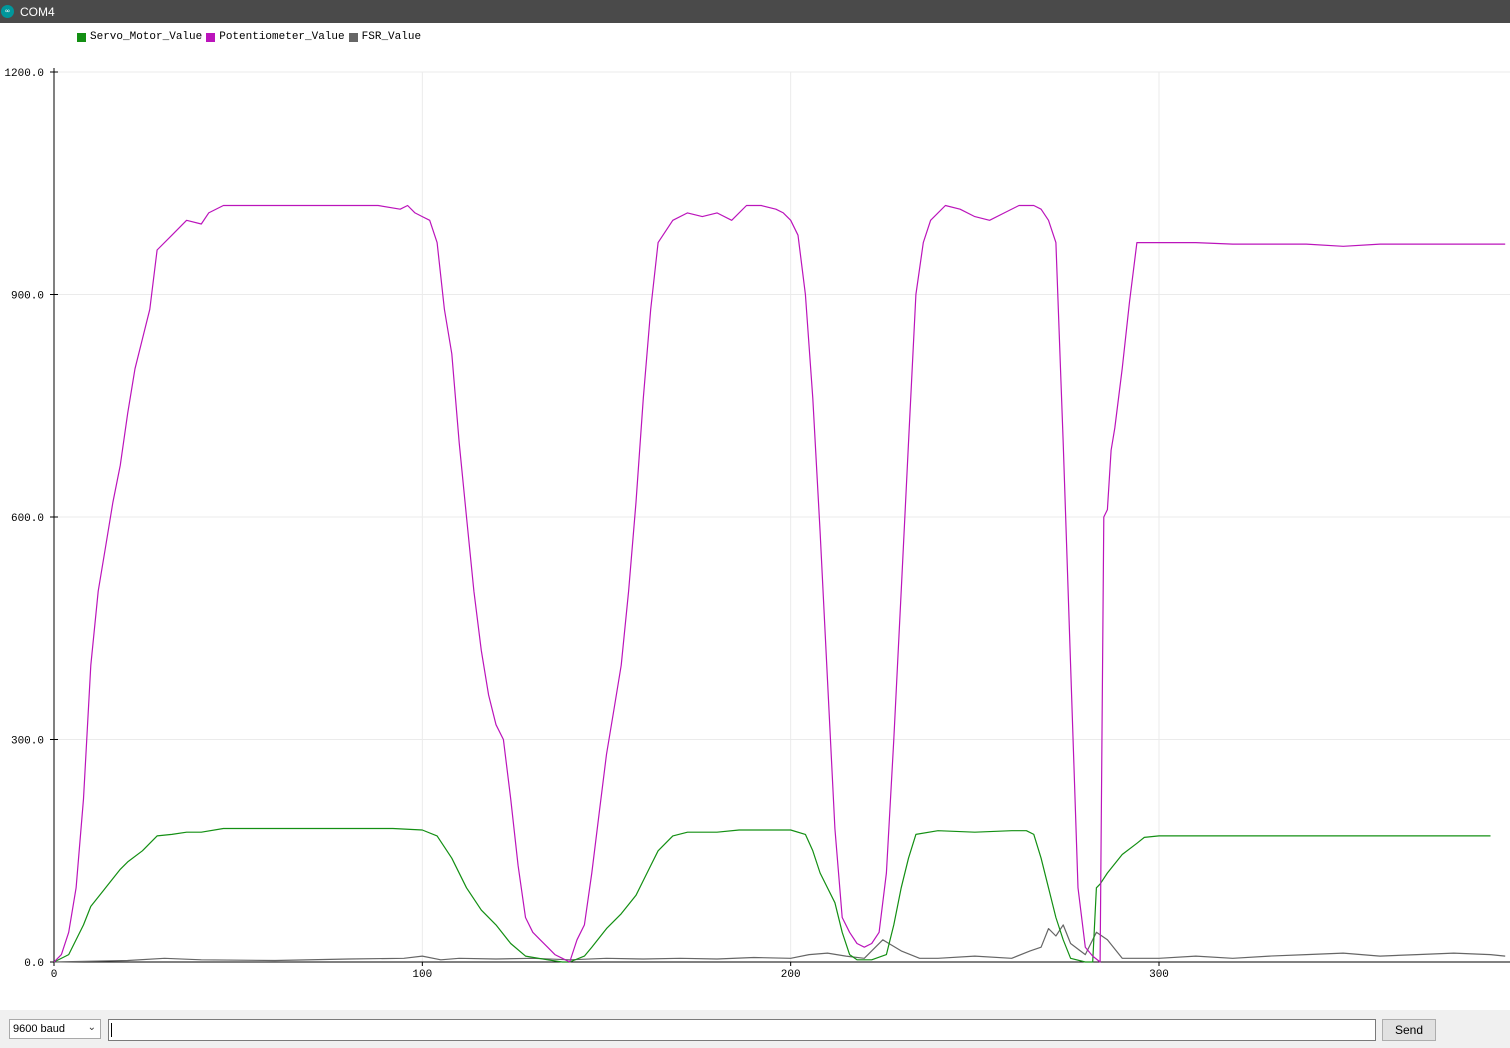  Describe the element at coordinates (39, 1029) in the screenshot. I see `baud-rate-value: 9600 baud` at that location.